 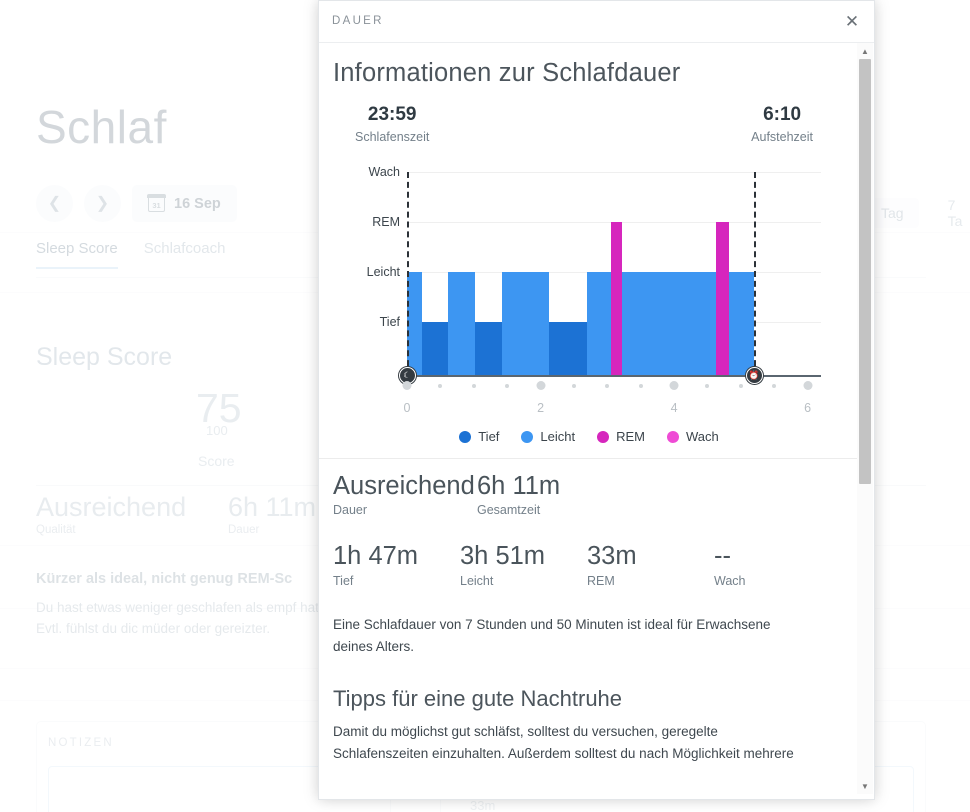 What do you see at coordinates (527, 436) in the screenshot?
I see `legend-dot-leicht` at bounding box center [527, 436].